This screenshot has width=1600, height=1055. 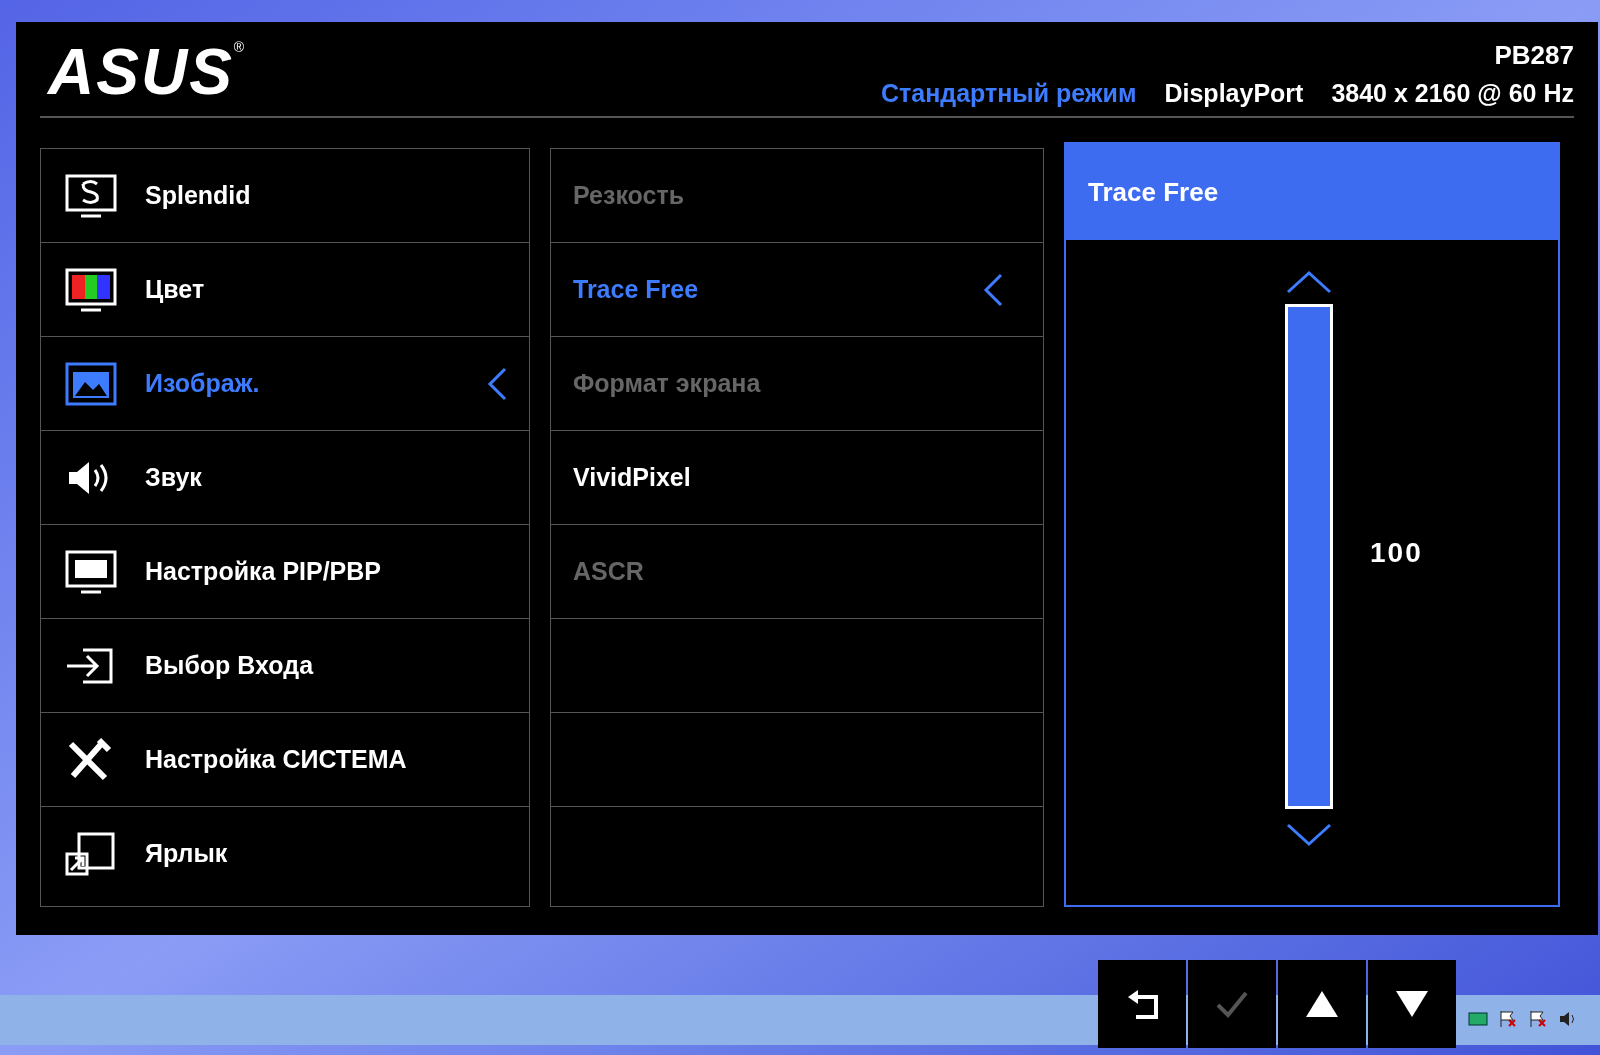 What do you see at coordinates (285, 760) in the screenshot?
I see `menu-item: Настройка СИСТЕМА` at bounding box center [285, 760].